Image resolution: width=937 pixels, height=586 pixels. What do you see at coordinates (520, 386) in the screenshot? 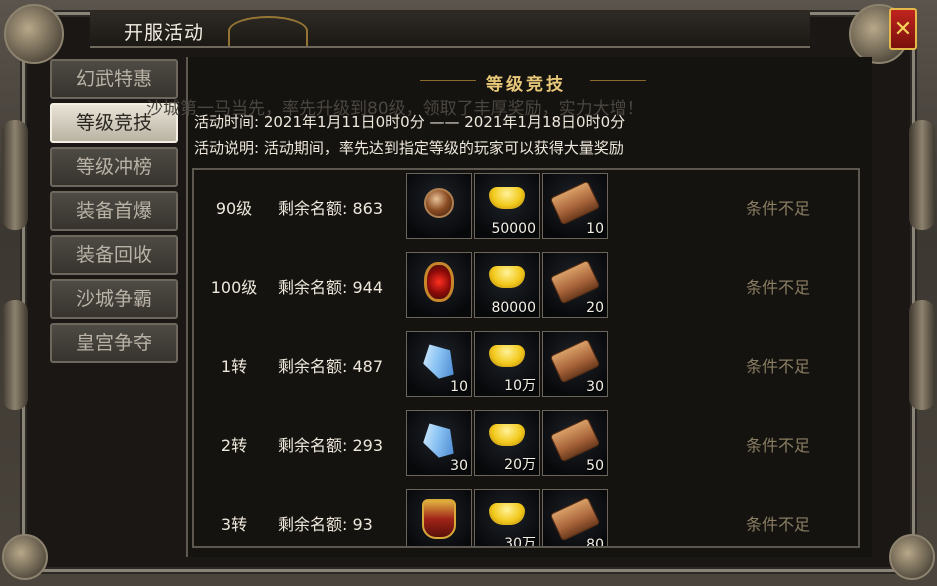
I see `item-count: 10万` at bounding box center [520, 386].